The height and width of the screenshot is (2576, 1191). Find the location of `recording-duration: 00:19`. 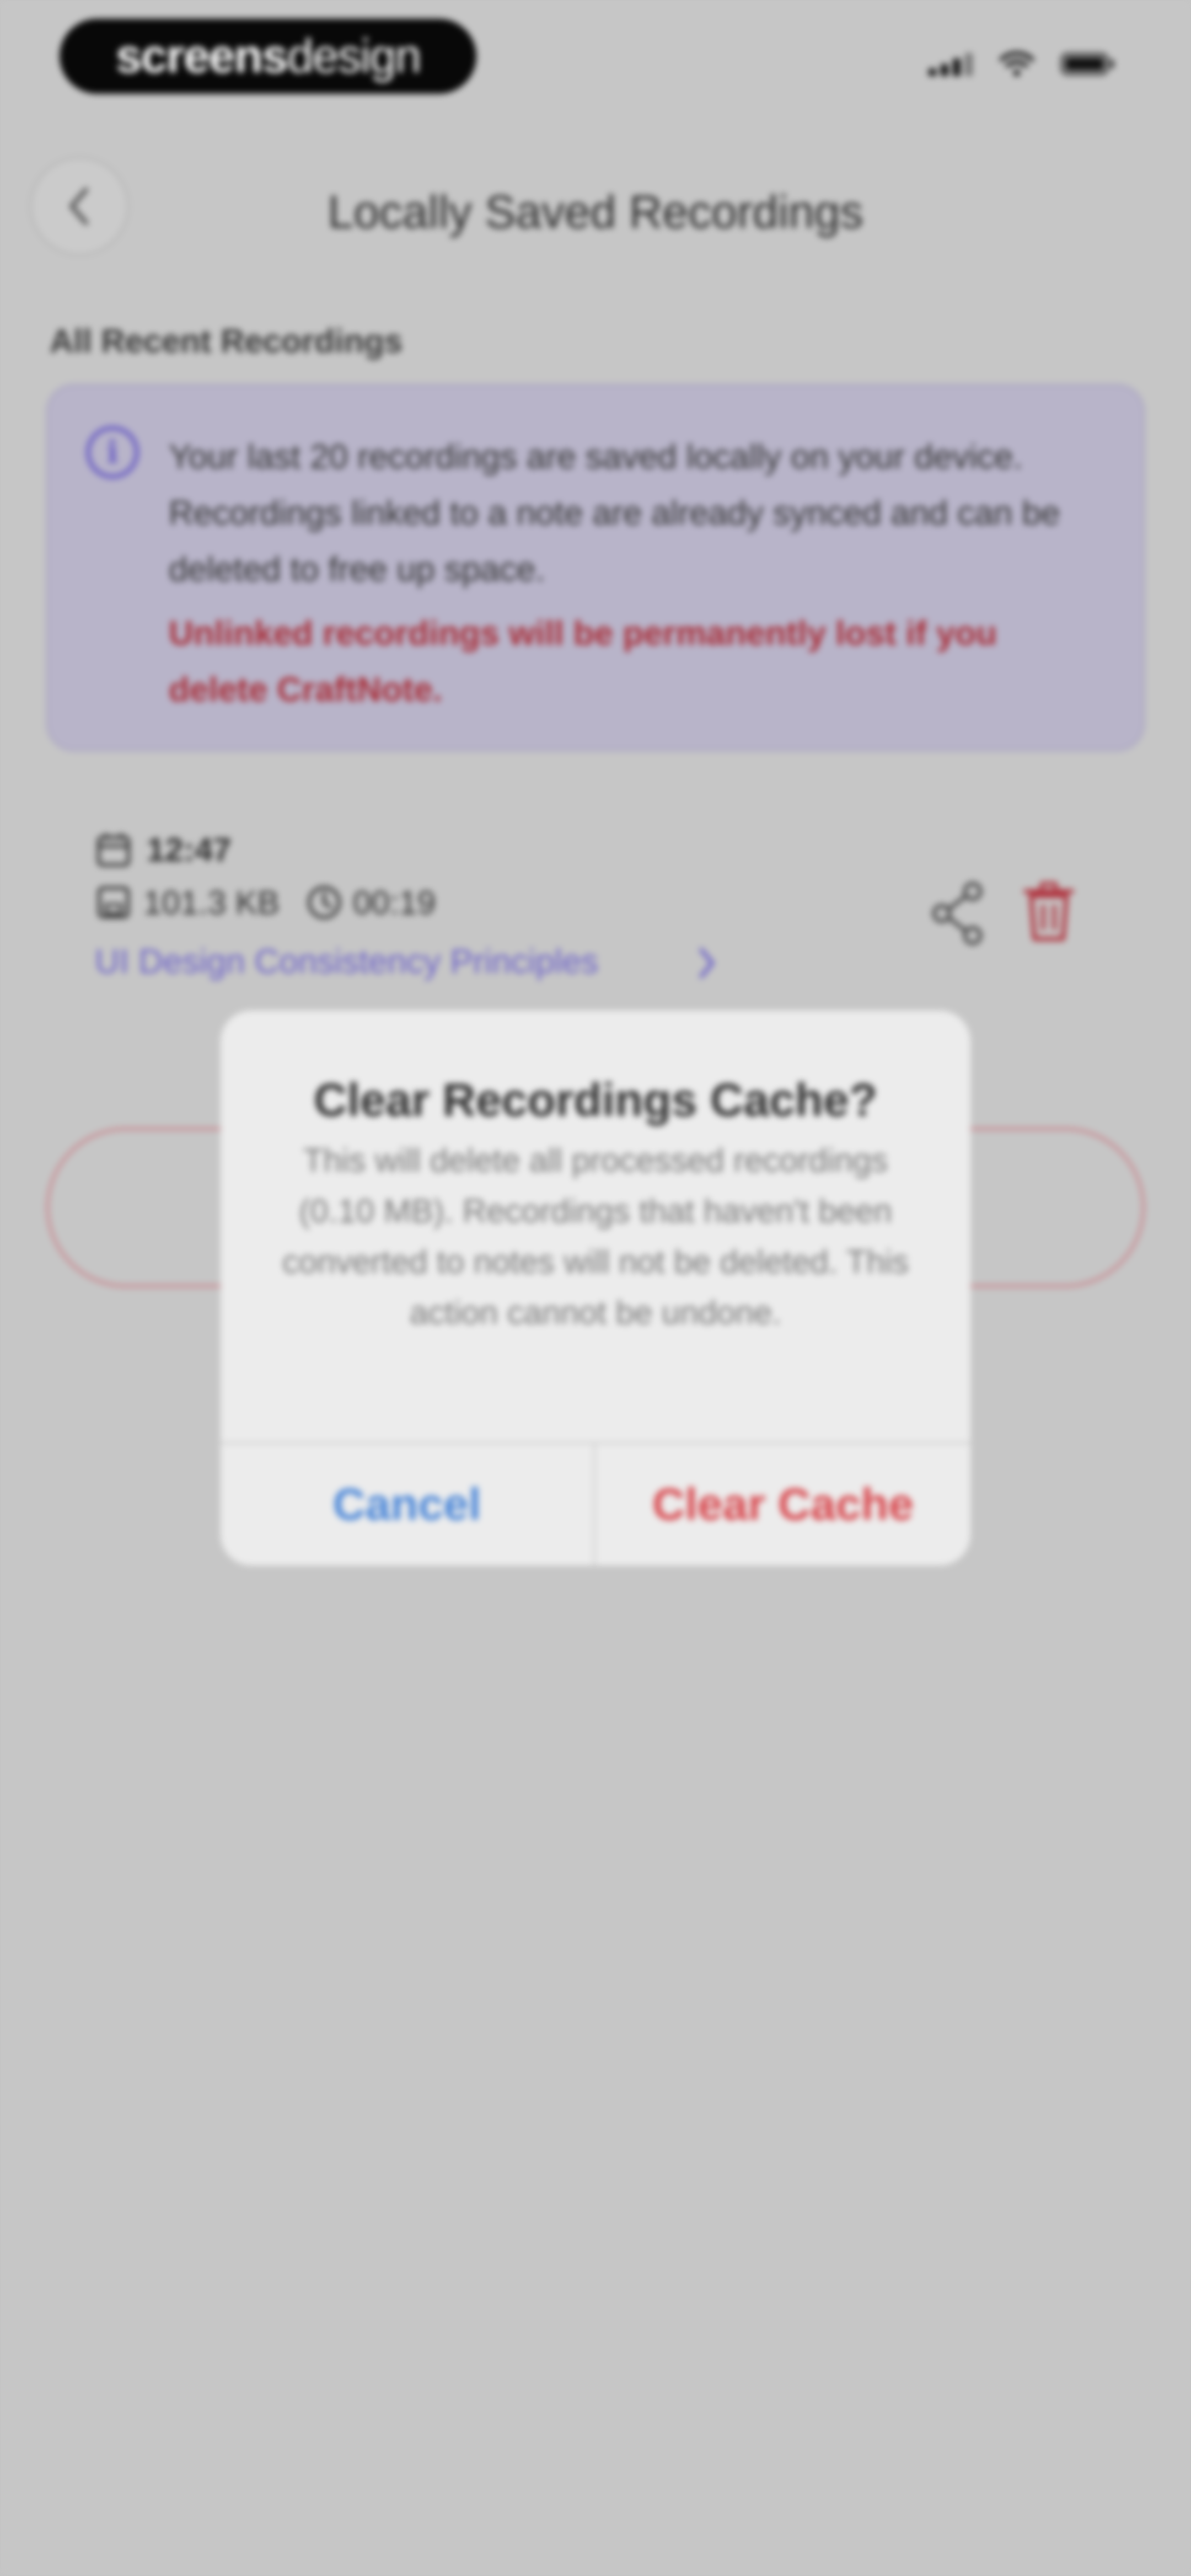

recording-duration: 00:19 is located at coordinates (395, 902).